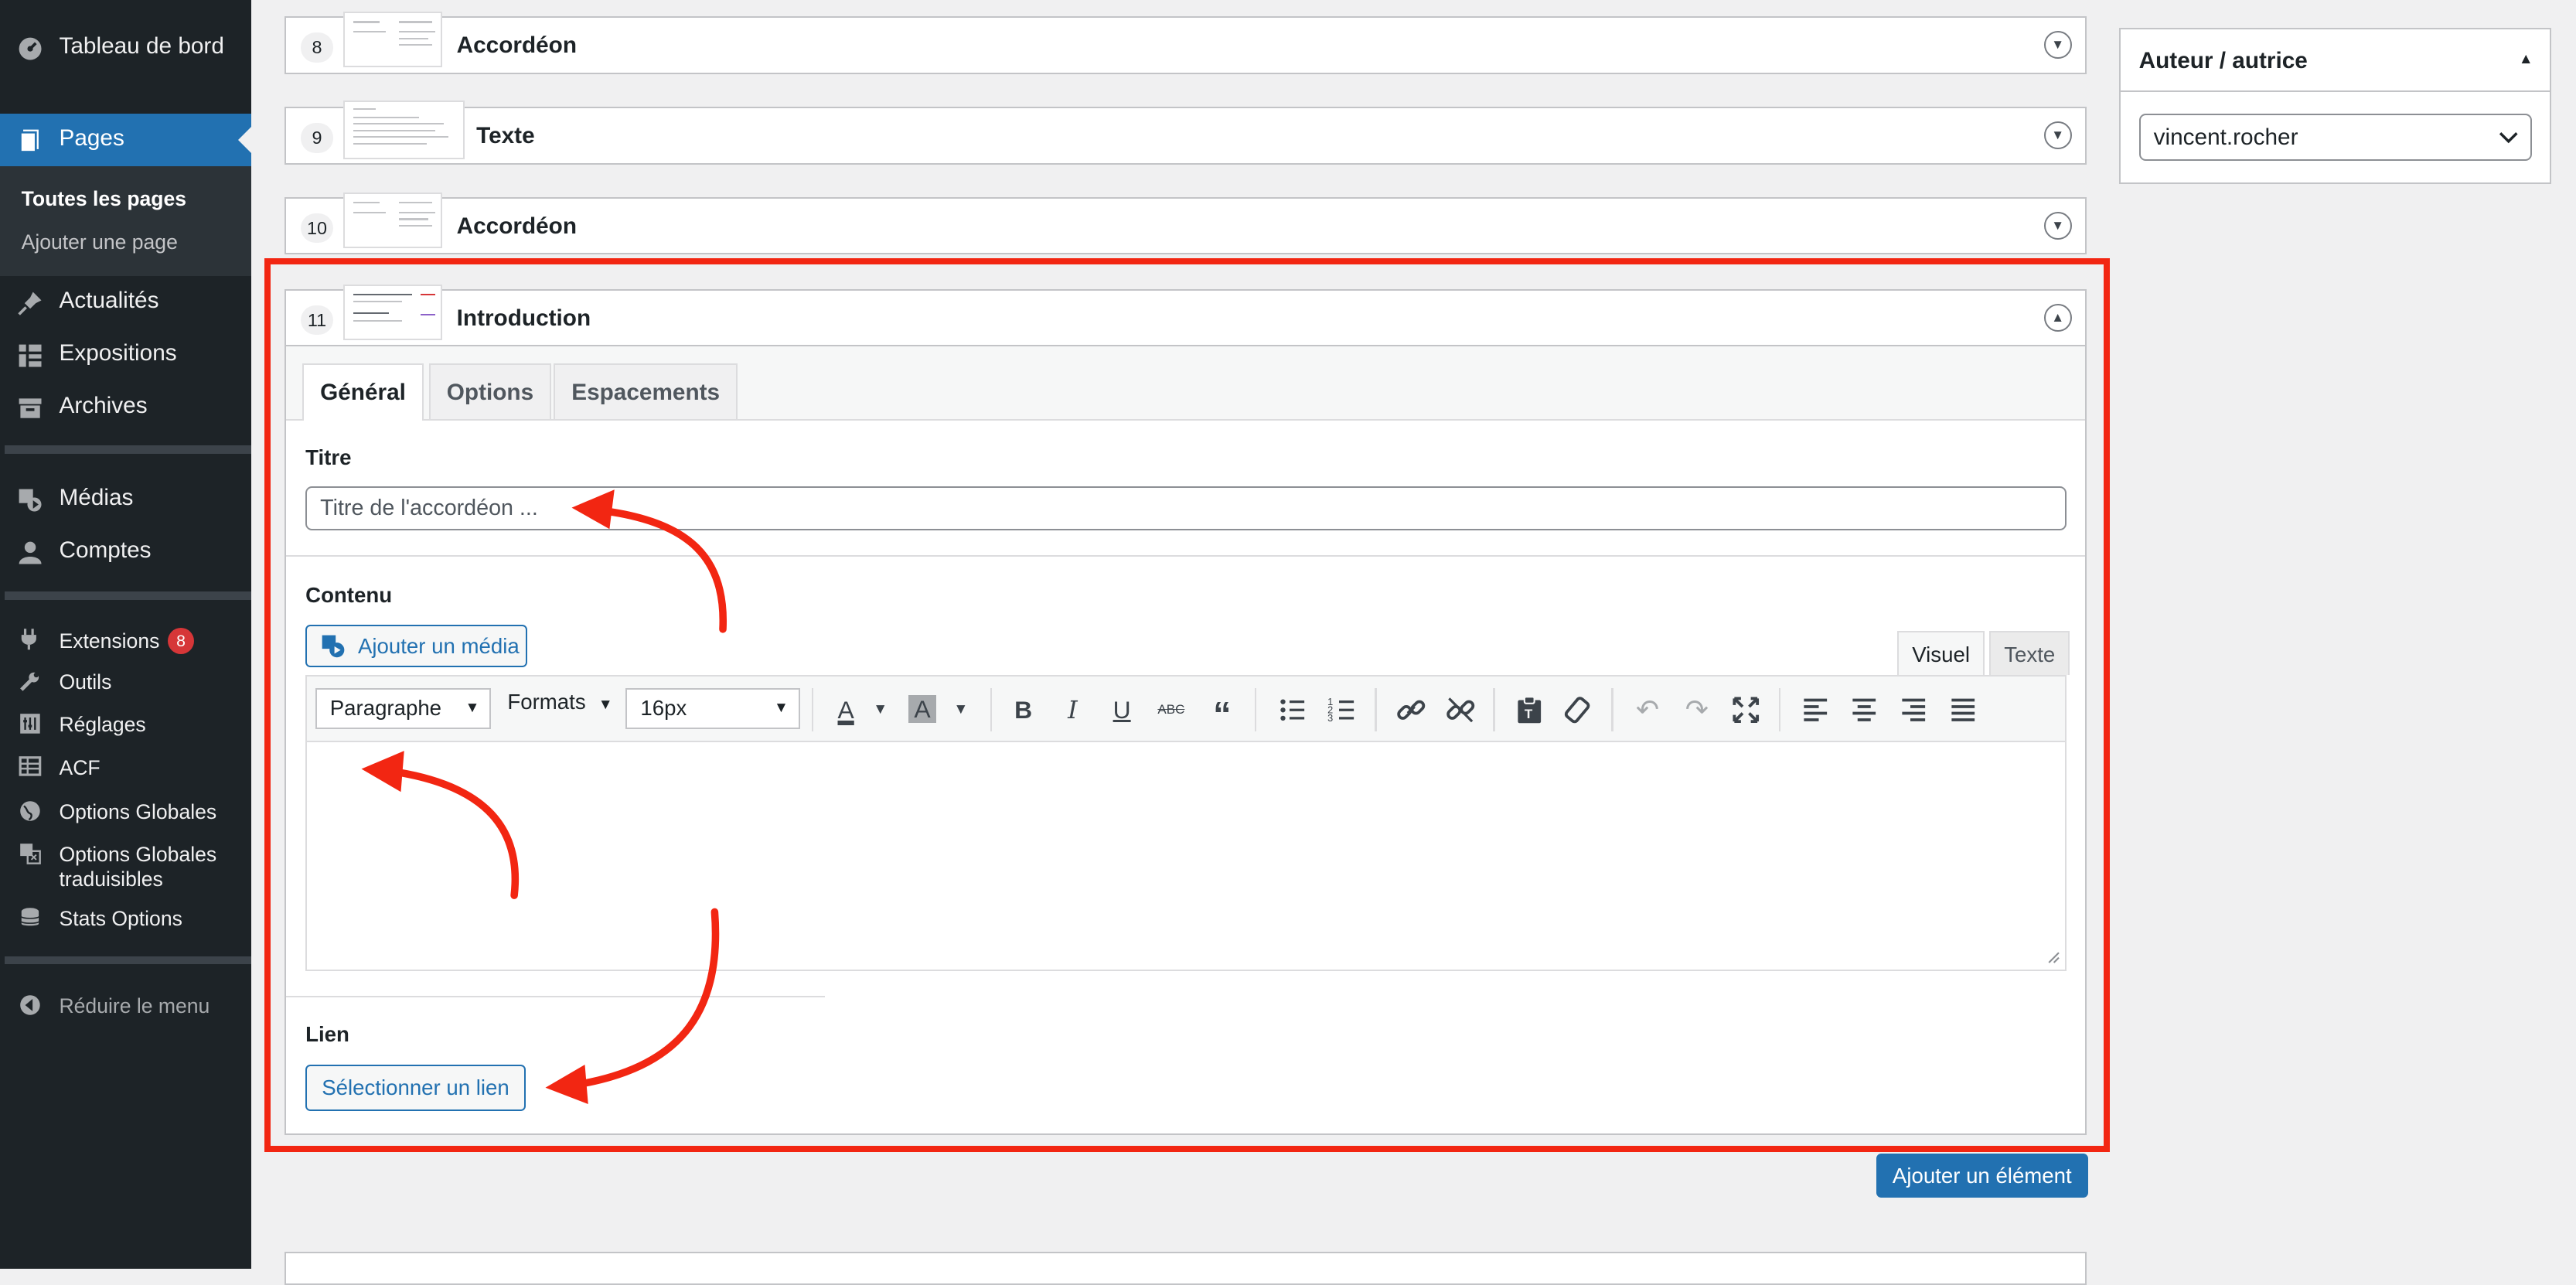  Describe the element at coordinates (363, 392) in the screenshot. I see `tab-general: Général` at that location.